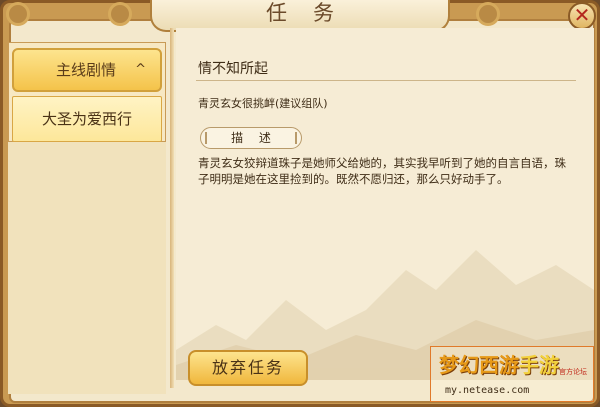 This screenshot has height=407, width=600. I want to click on quest-hint: 青灵玄女很挑衅(建议组队), so click(263, 103).